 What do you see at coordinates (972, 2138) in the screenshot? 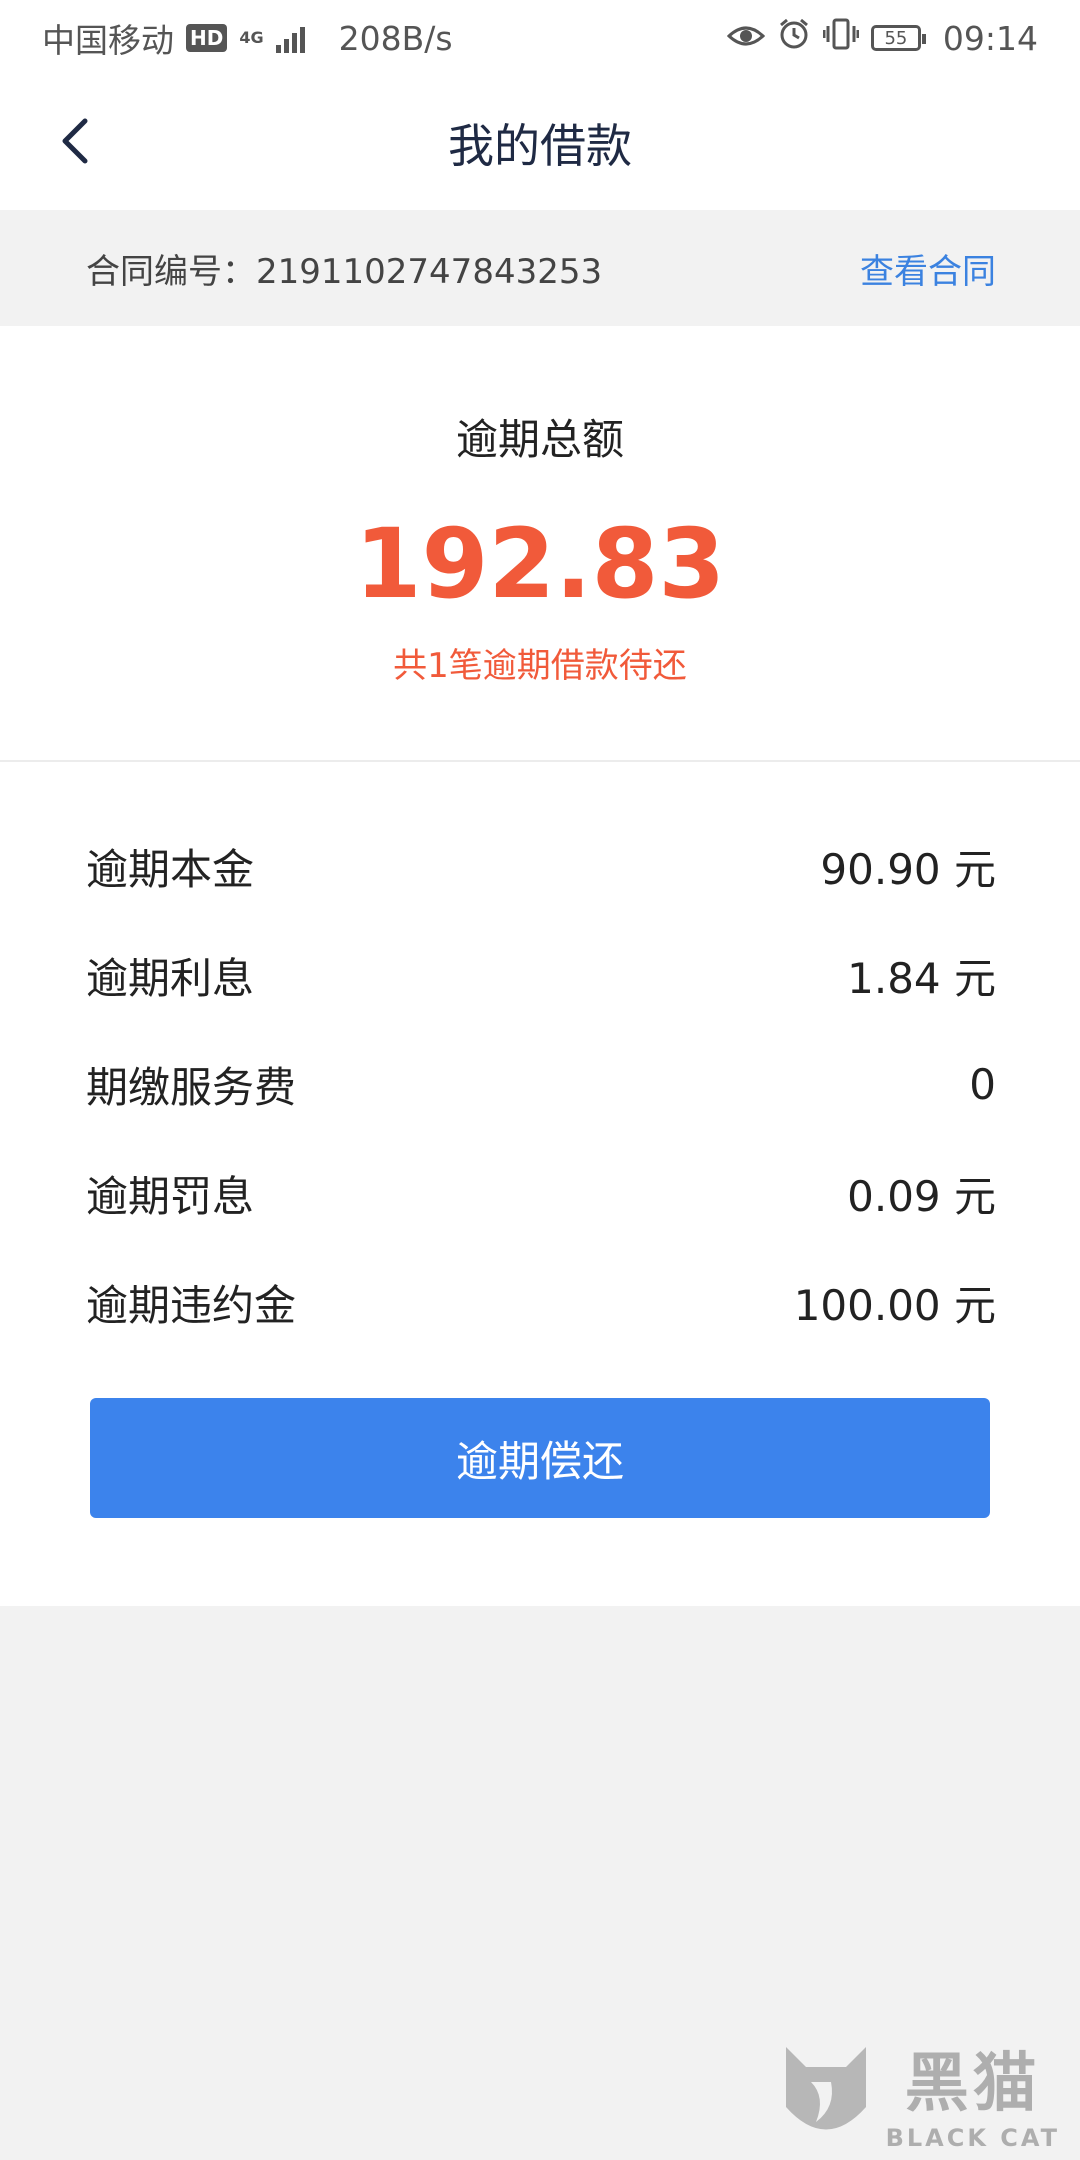
I see `watermark-en: BLACK CAT` at bounding box center [972, 2138].